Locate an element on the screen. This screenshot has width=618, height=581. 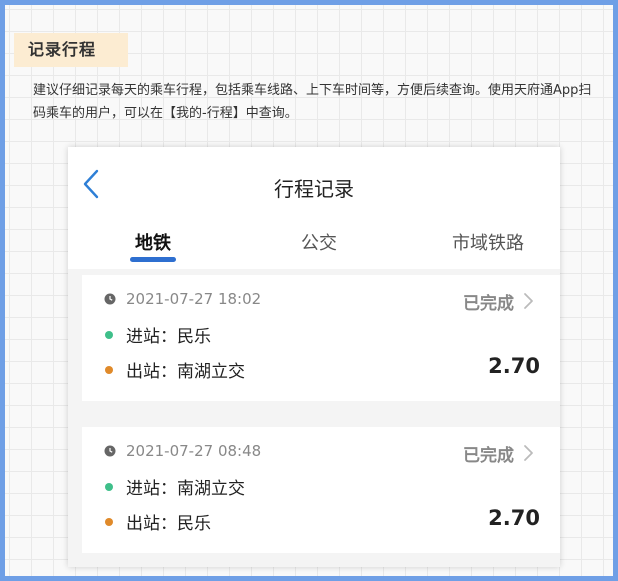
tab-bar: 地铁 公交 市域铁路 is located at coordinates (314, 249).